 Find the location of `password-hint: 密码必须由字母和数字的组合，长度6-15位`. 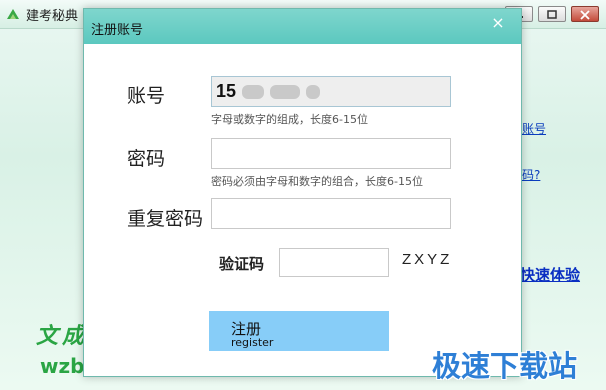

password-hint: 密码必须由字母和数字的组合，长度6-15位 is located at coordinates (317, 181).